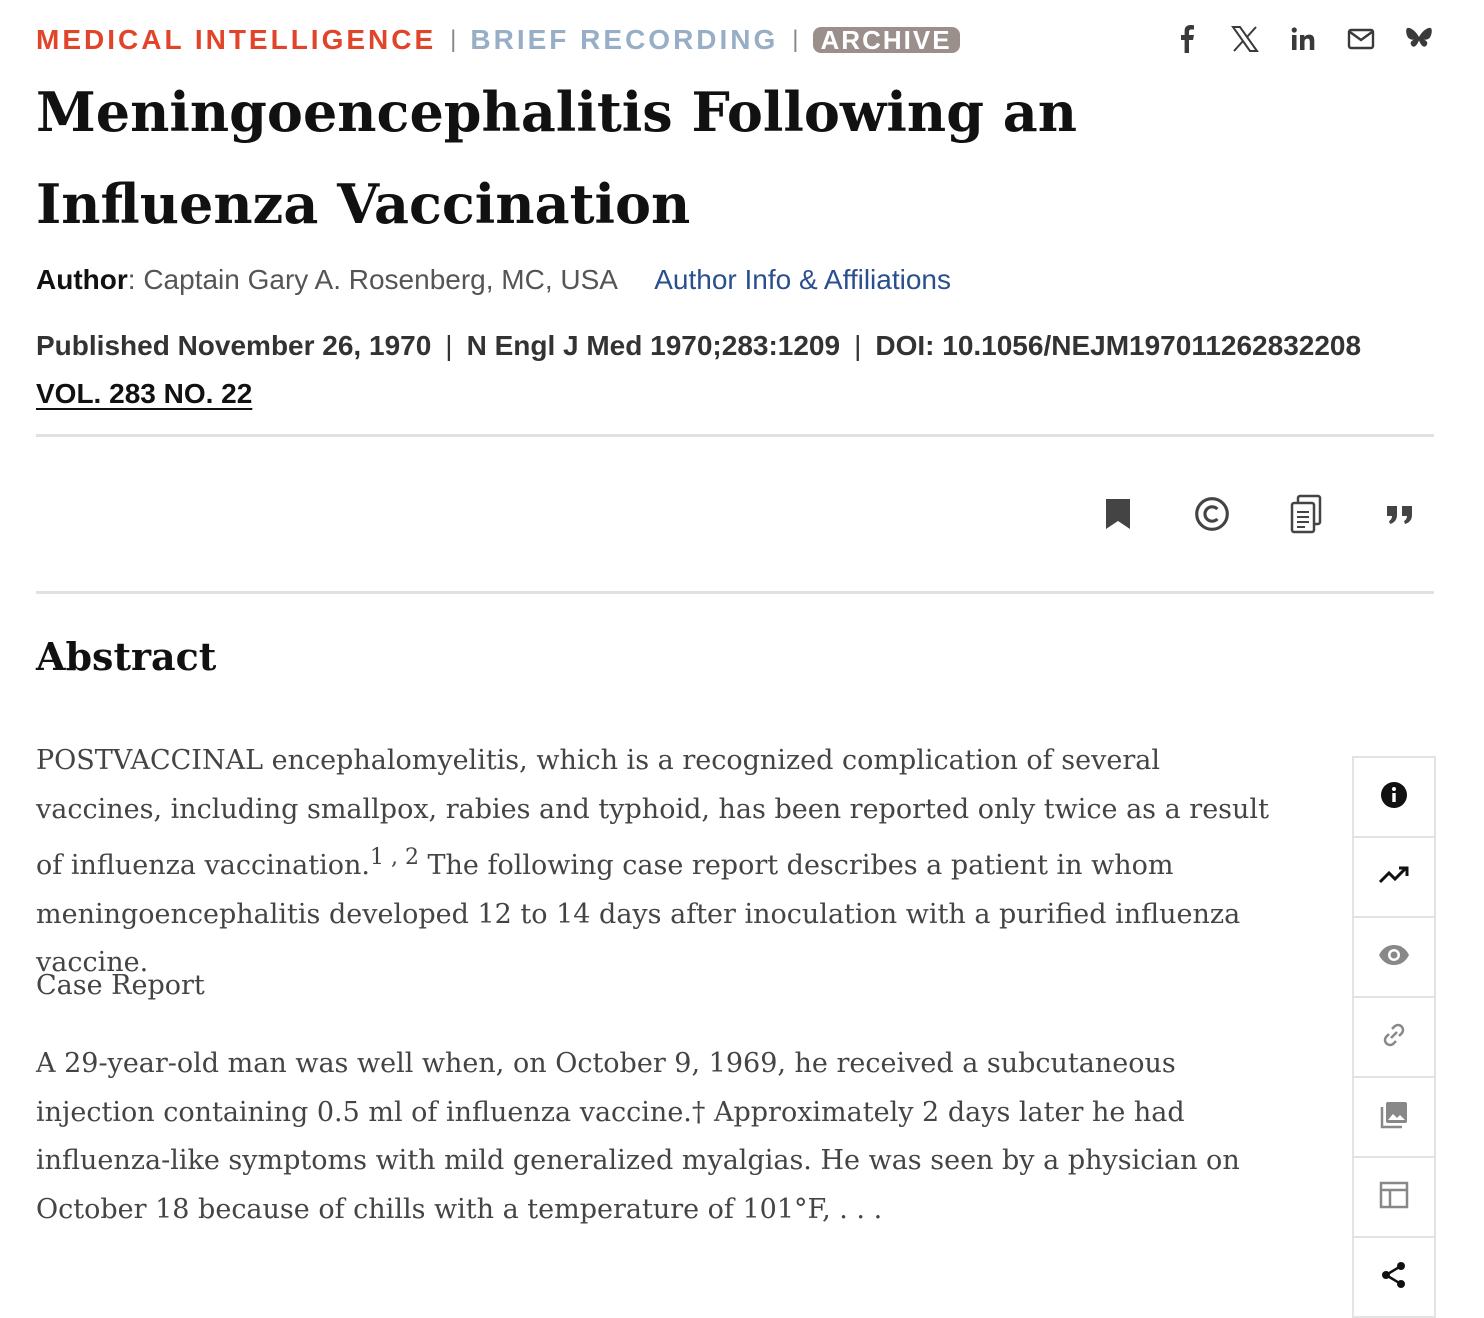  Describe the element at coordinates (120, 985) in the screenshot. I see `case-report-heading: Case Report` at that location.